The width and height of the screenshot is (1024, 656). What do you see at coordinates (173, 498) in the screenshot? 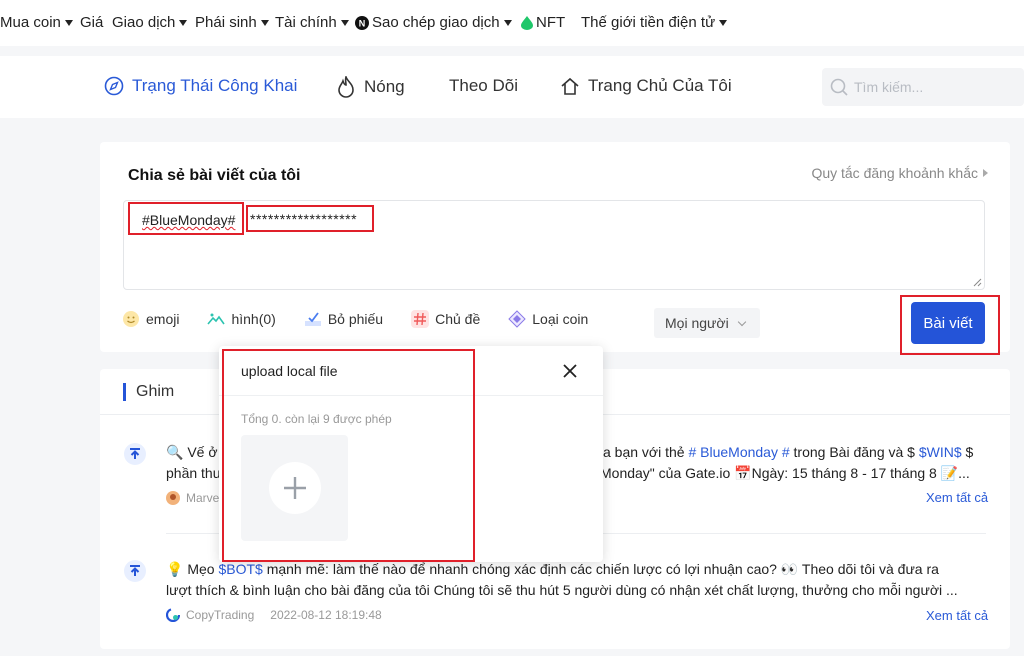
I see `author-avatar-icon` at bounding box center [173, 498].